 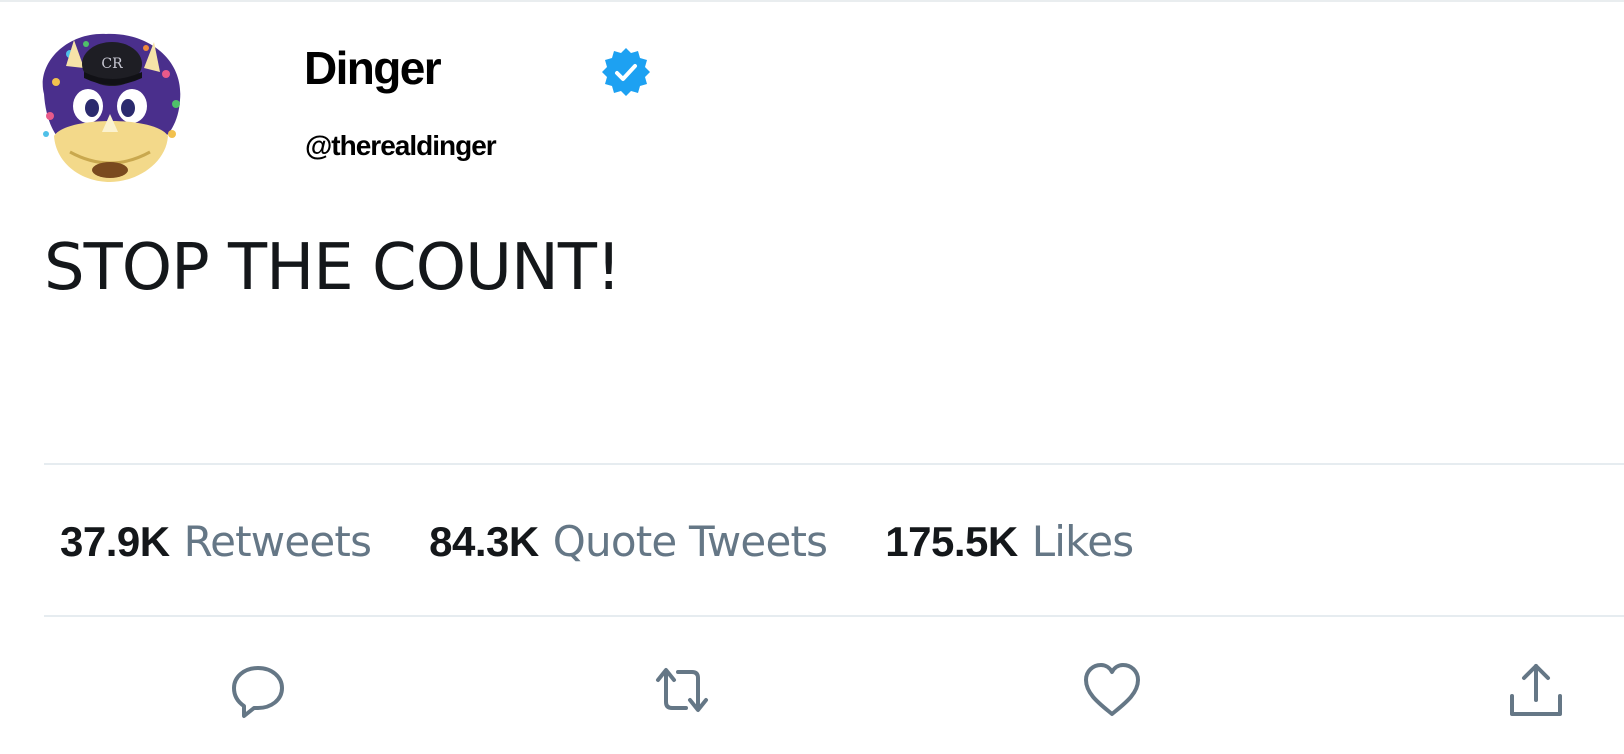 I want to click on likes-label: Likes, so click(x=1082, y=541).